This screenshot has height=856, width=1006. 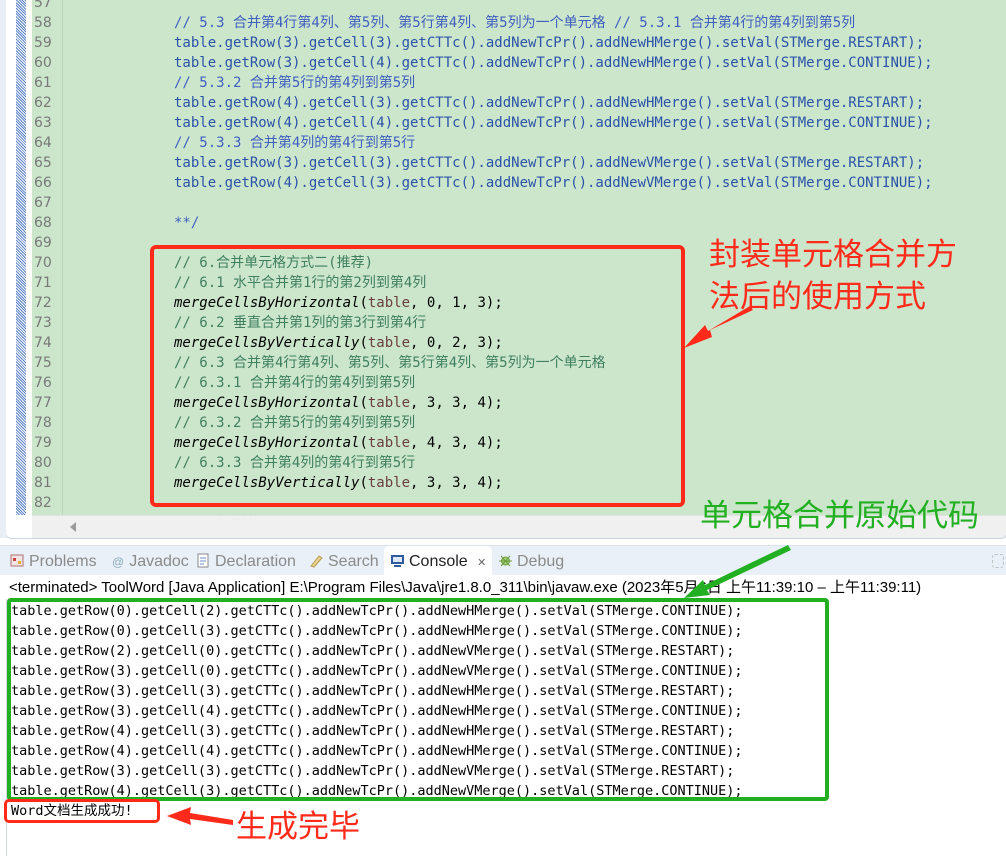 What do you see at coordinates (43, 163) in the screenshot?
I see `line-number: 65` at bounding box center [43, 163].